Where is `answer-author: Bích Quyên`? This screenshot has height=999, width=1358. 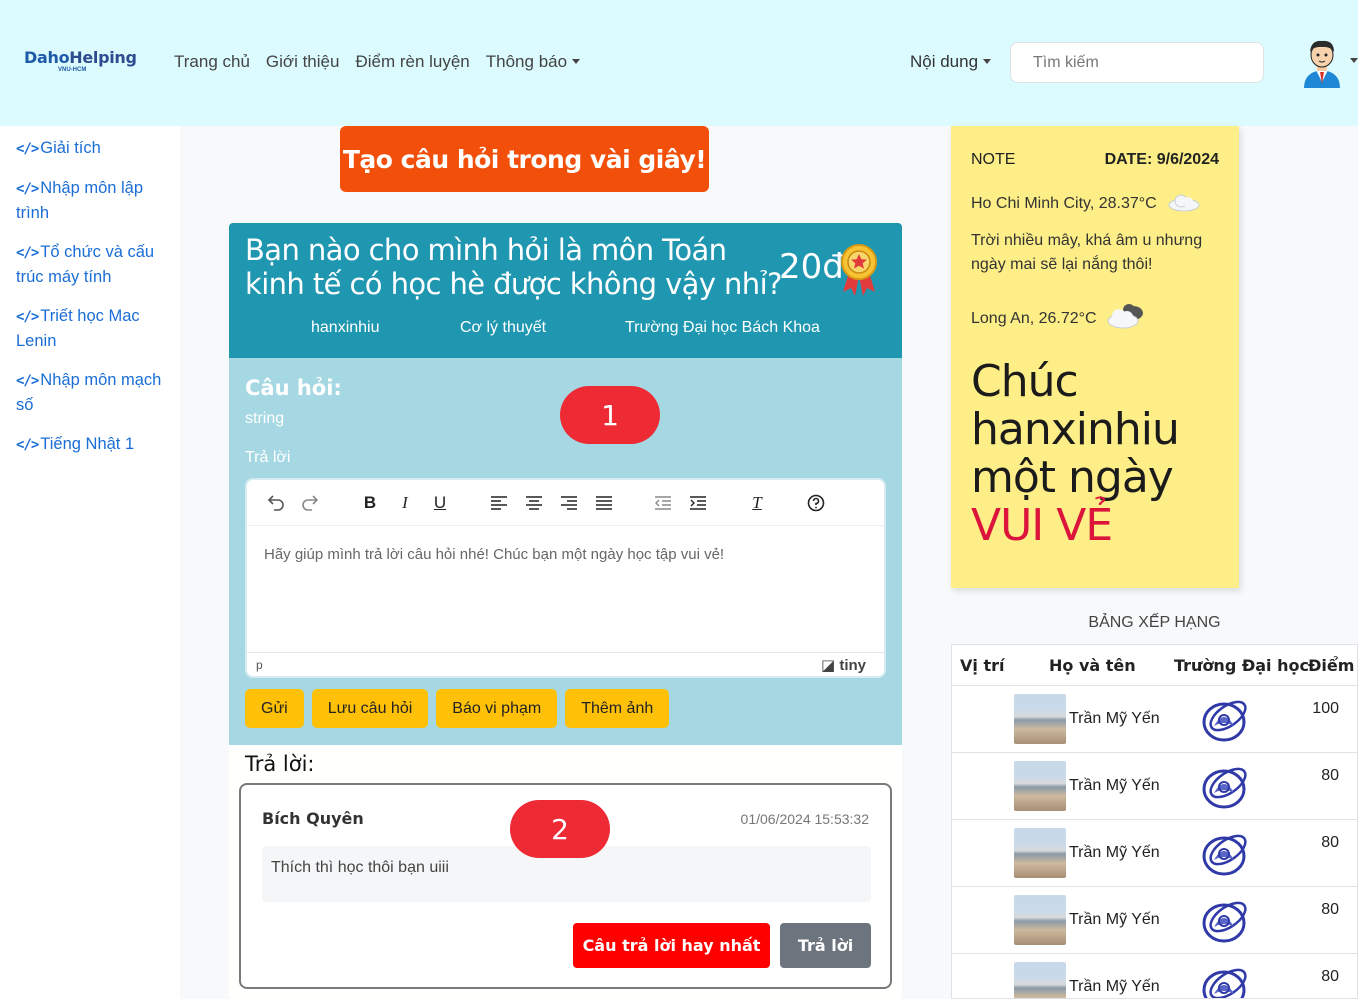 answer-author: Bích Quyên is located at coordinates (313, 818).